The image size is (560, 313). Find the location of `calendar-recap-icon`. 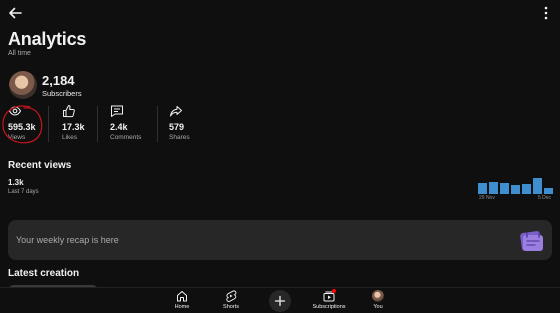

calendar-recap-icon is located at coordinates (531, 241).